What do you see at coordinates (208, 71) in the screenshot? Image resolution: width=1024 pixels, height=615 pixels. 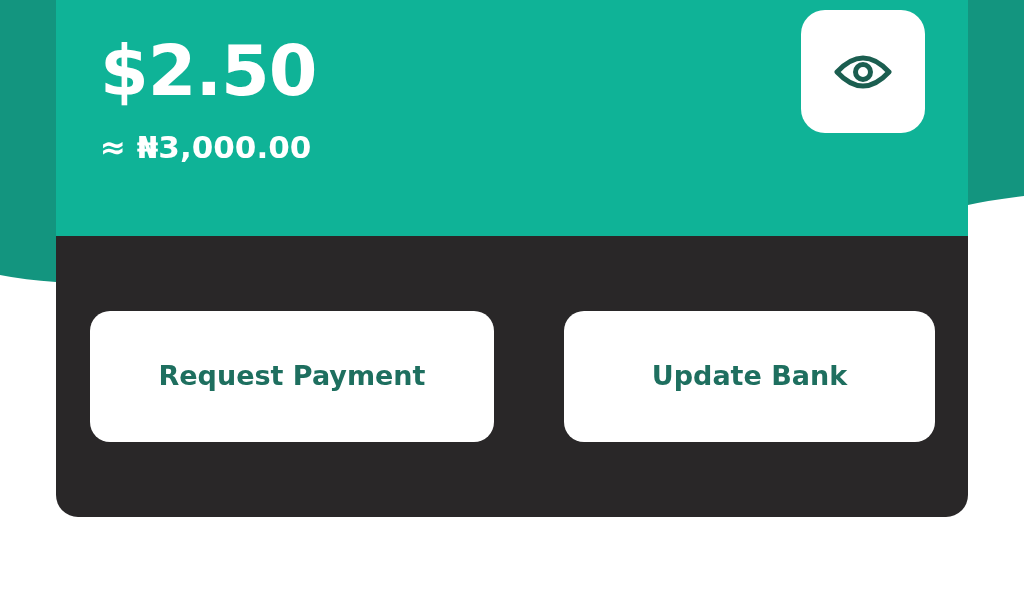 I see `balance-amount: $2.50` at bounding box center [208, 71].